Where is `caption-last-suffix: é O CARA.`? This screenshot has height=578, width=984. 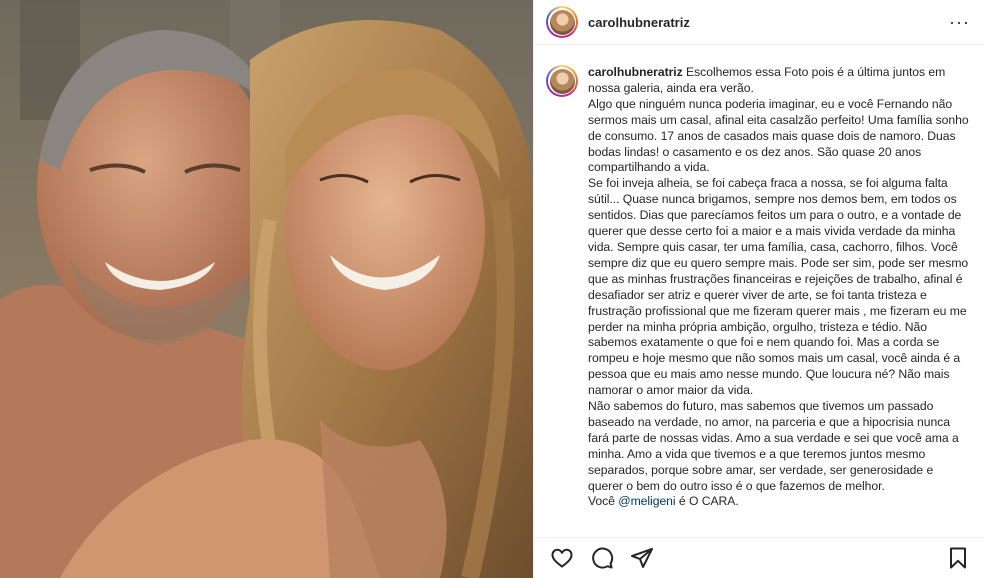 caption-last-suffix: é O CARA. is located at coordinates (707, 501).